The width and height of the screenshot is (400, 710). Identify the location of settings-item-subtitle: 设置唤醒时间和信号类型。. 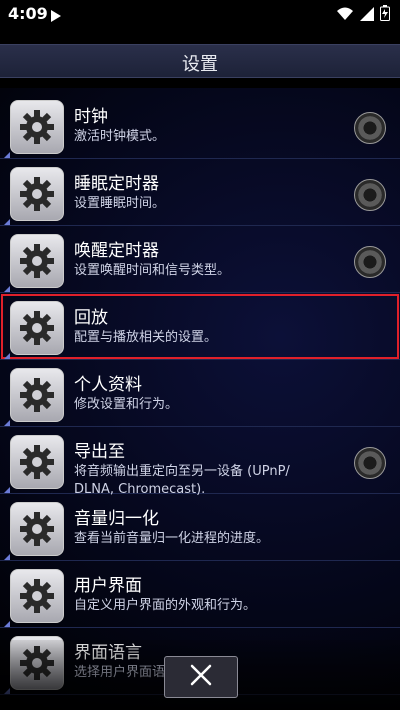
(152, 270).